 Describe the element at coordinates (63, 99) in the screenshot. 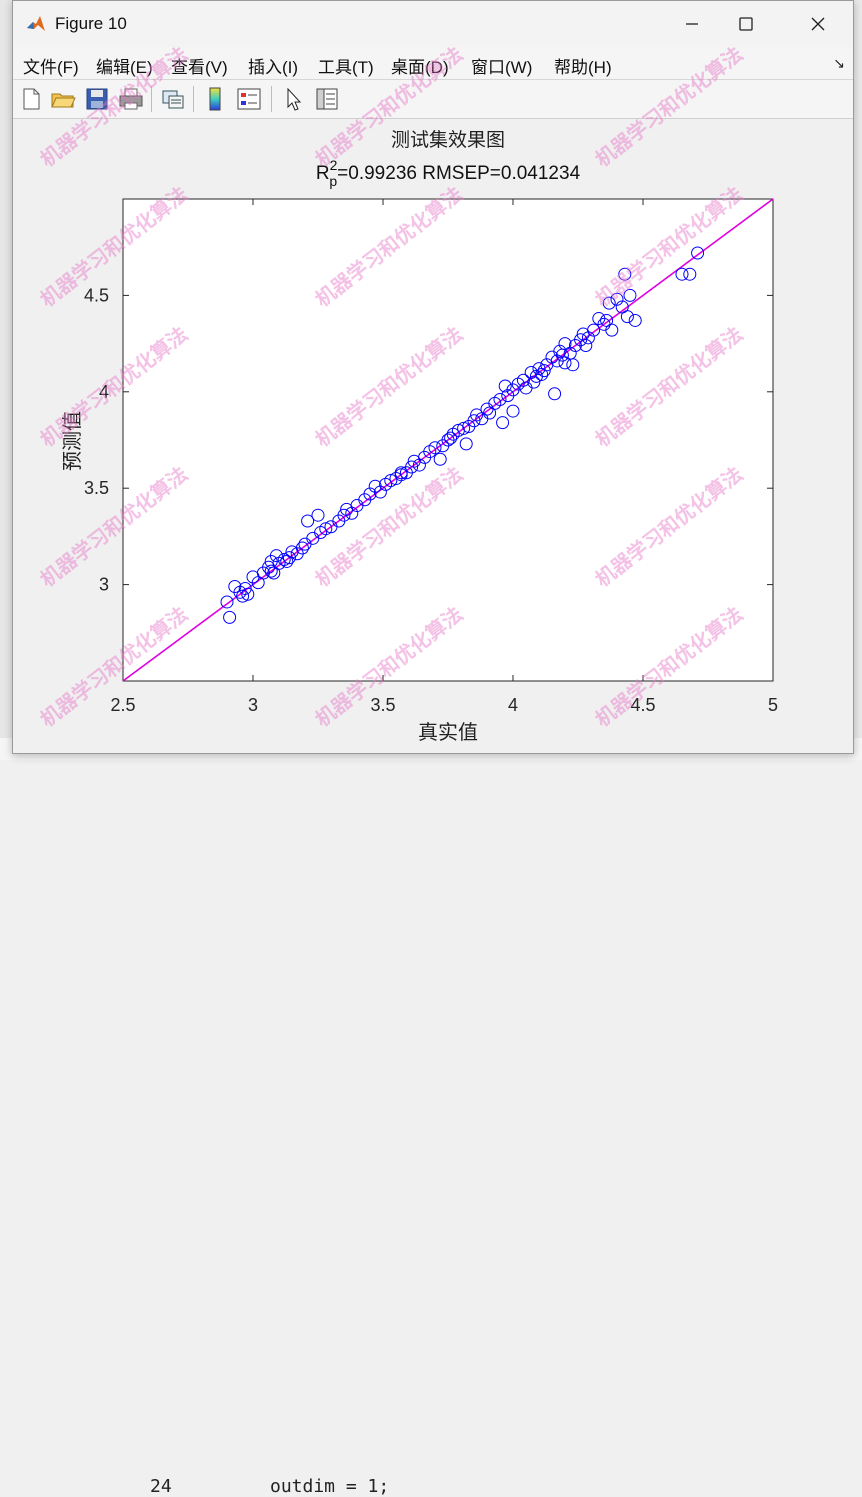

I see `open-folder-icon` at that location.